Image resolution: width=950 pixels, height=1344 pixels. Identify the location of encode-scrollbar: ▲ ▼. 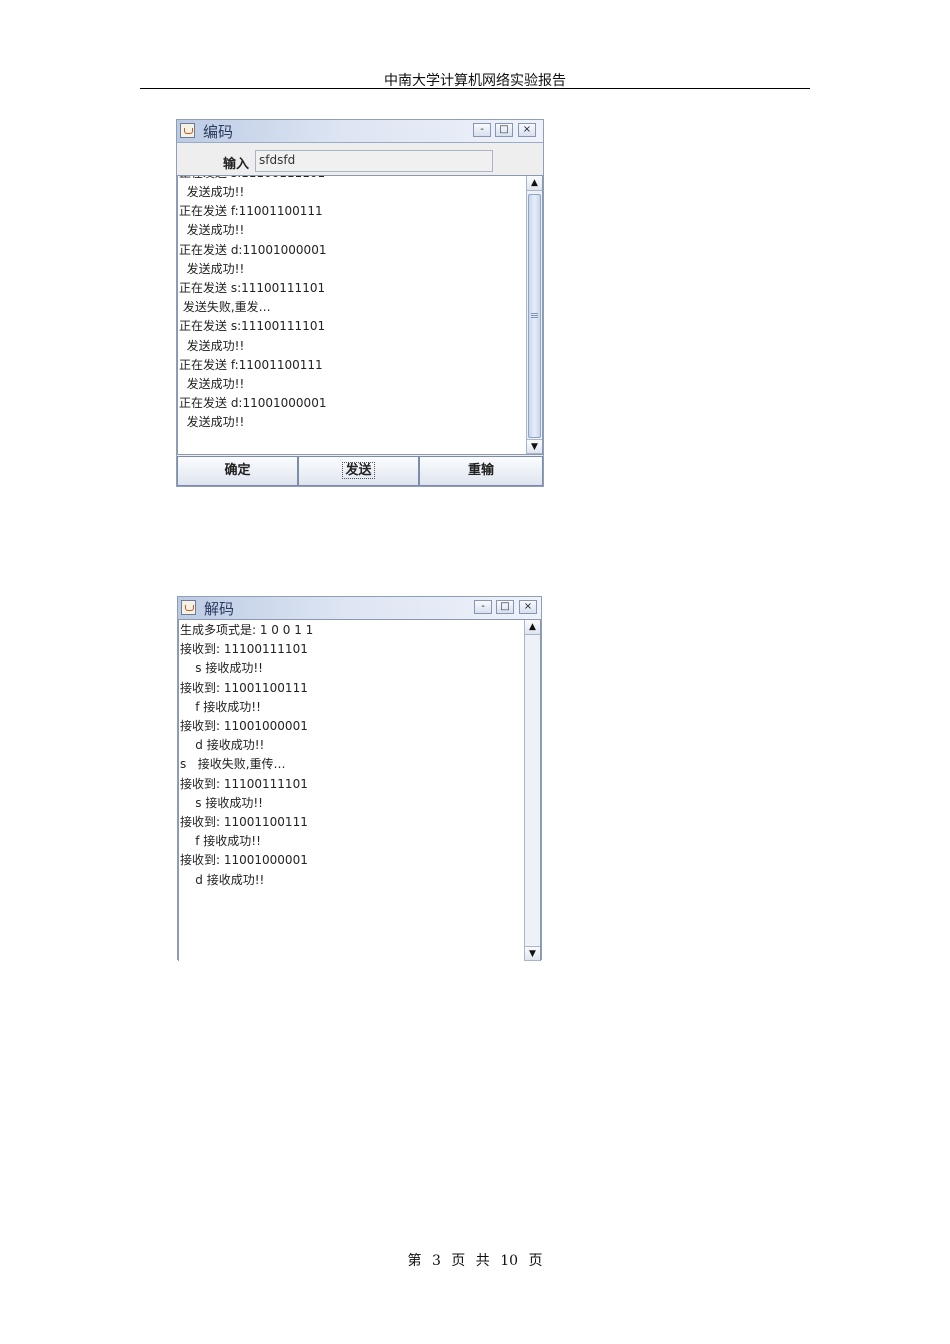
(534, 315).